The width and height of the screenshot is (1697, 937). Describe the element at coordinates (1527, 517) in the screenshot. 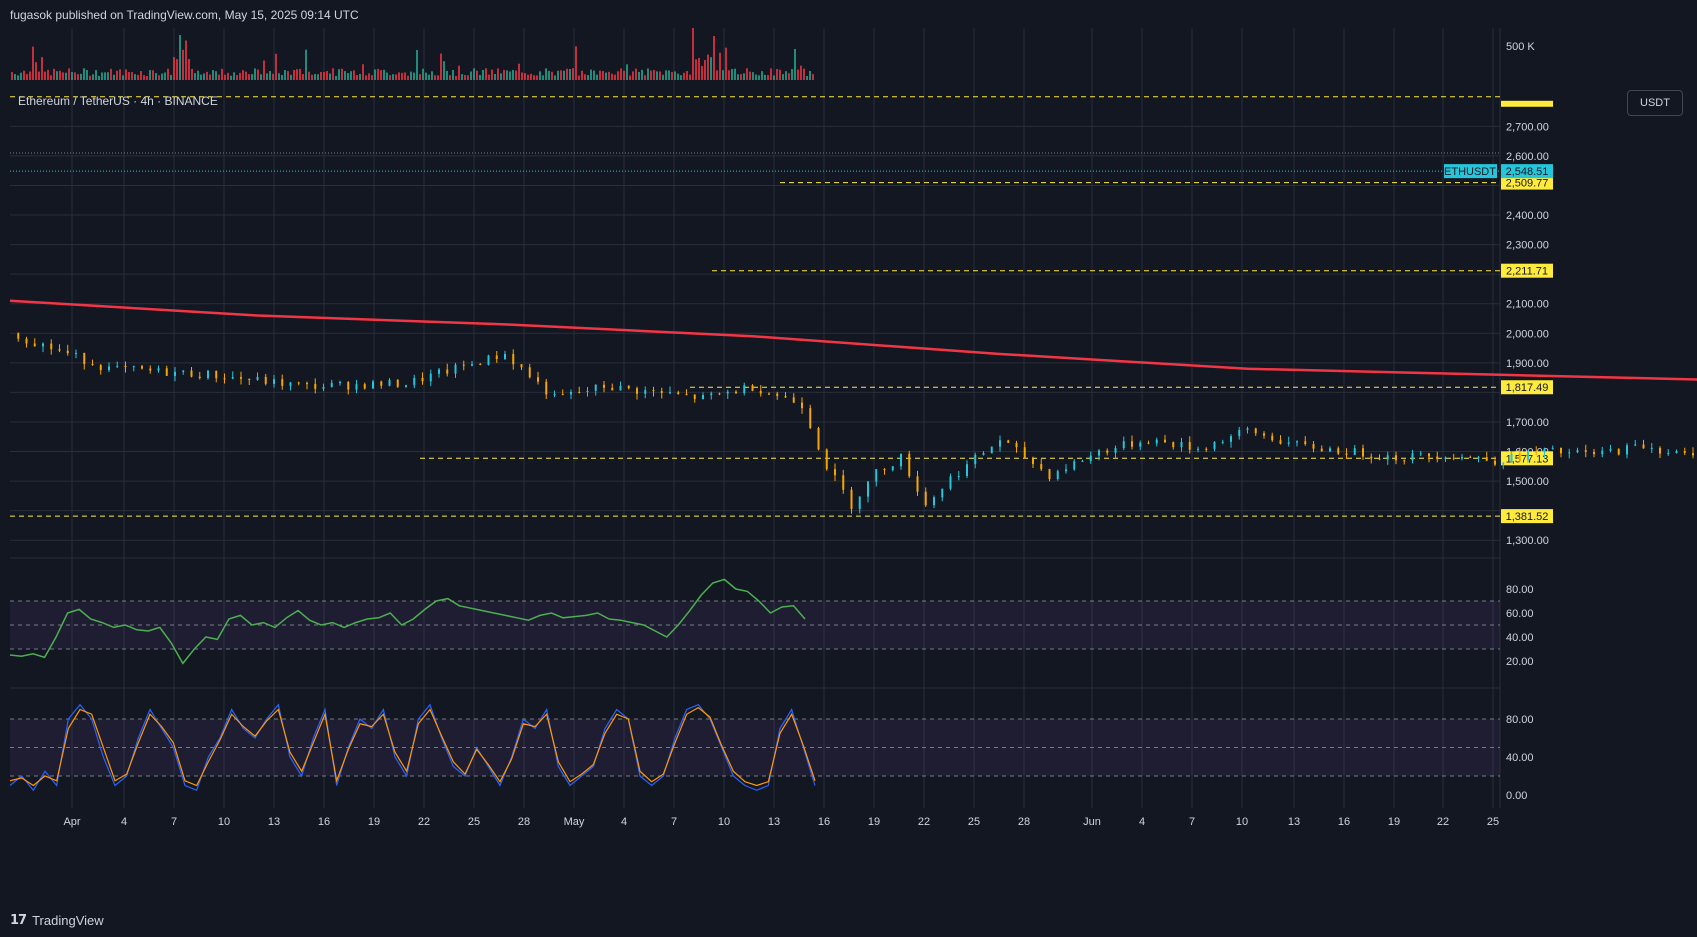

I see `level-label: 1,381.52` at that location.